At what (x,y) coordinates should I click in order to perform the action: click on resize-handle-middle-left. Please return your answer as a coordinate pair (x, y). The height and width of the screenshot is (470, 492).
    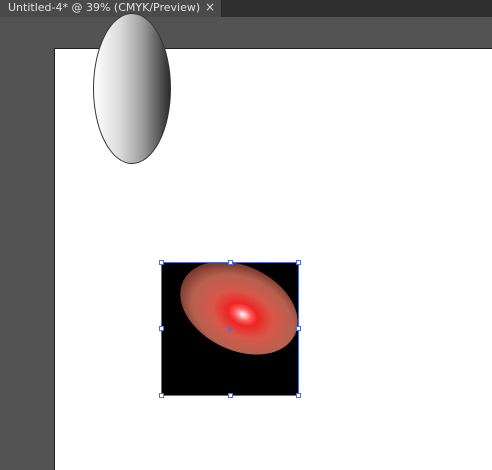
    Looking at the image, I should click on (161, 328).